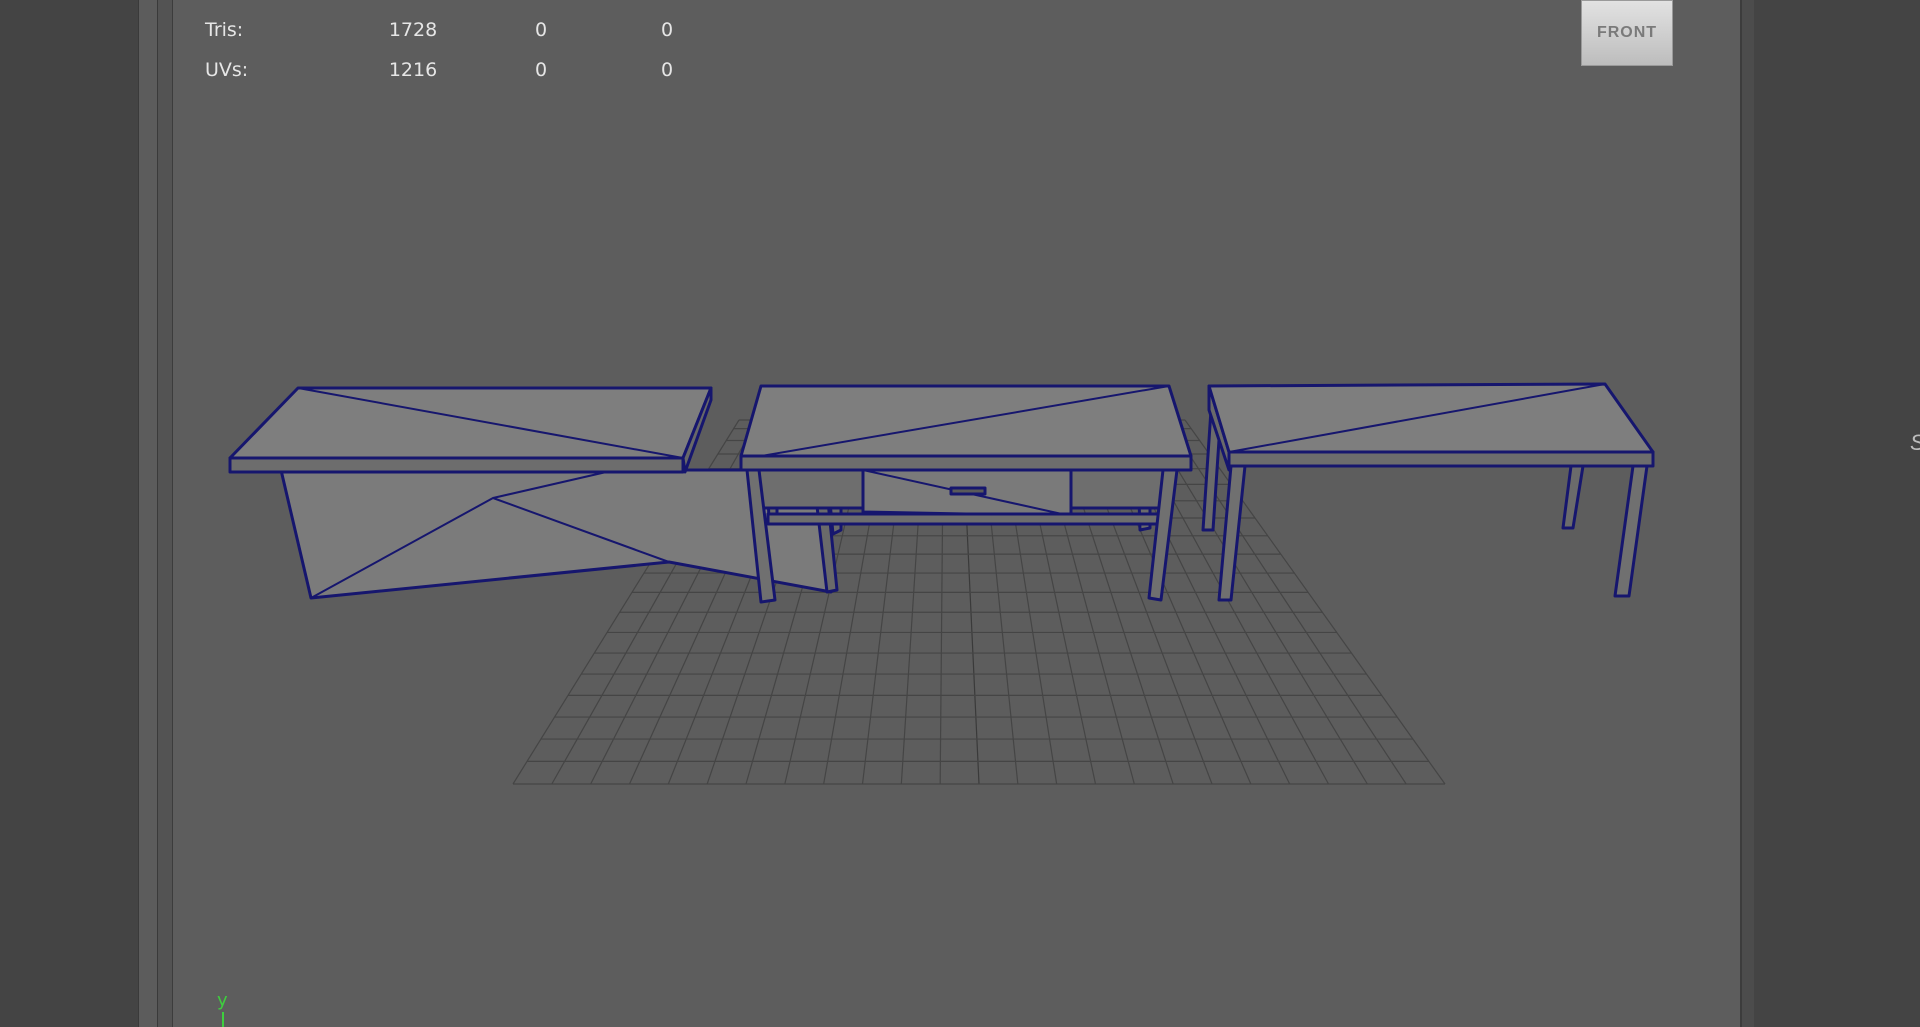 The image size is (1920, 1027). What do you see at coordinates (222, 1000) in the screenshot?
I see `axis-y-label: y` at bounding box center [222, 1000].